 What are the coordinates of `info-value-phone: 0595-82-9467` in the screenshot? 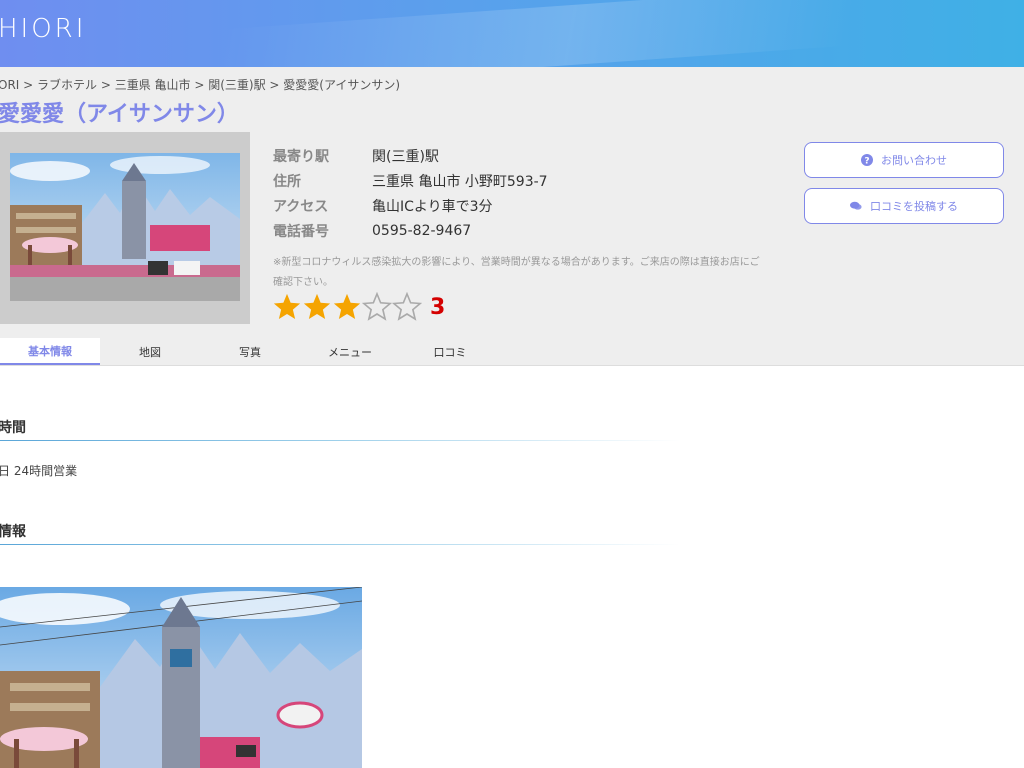 It's located at (421, 231).